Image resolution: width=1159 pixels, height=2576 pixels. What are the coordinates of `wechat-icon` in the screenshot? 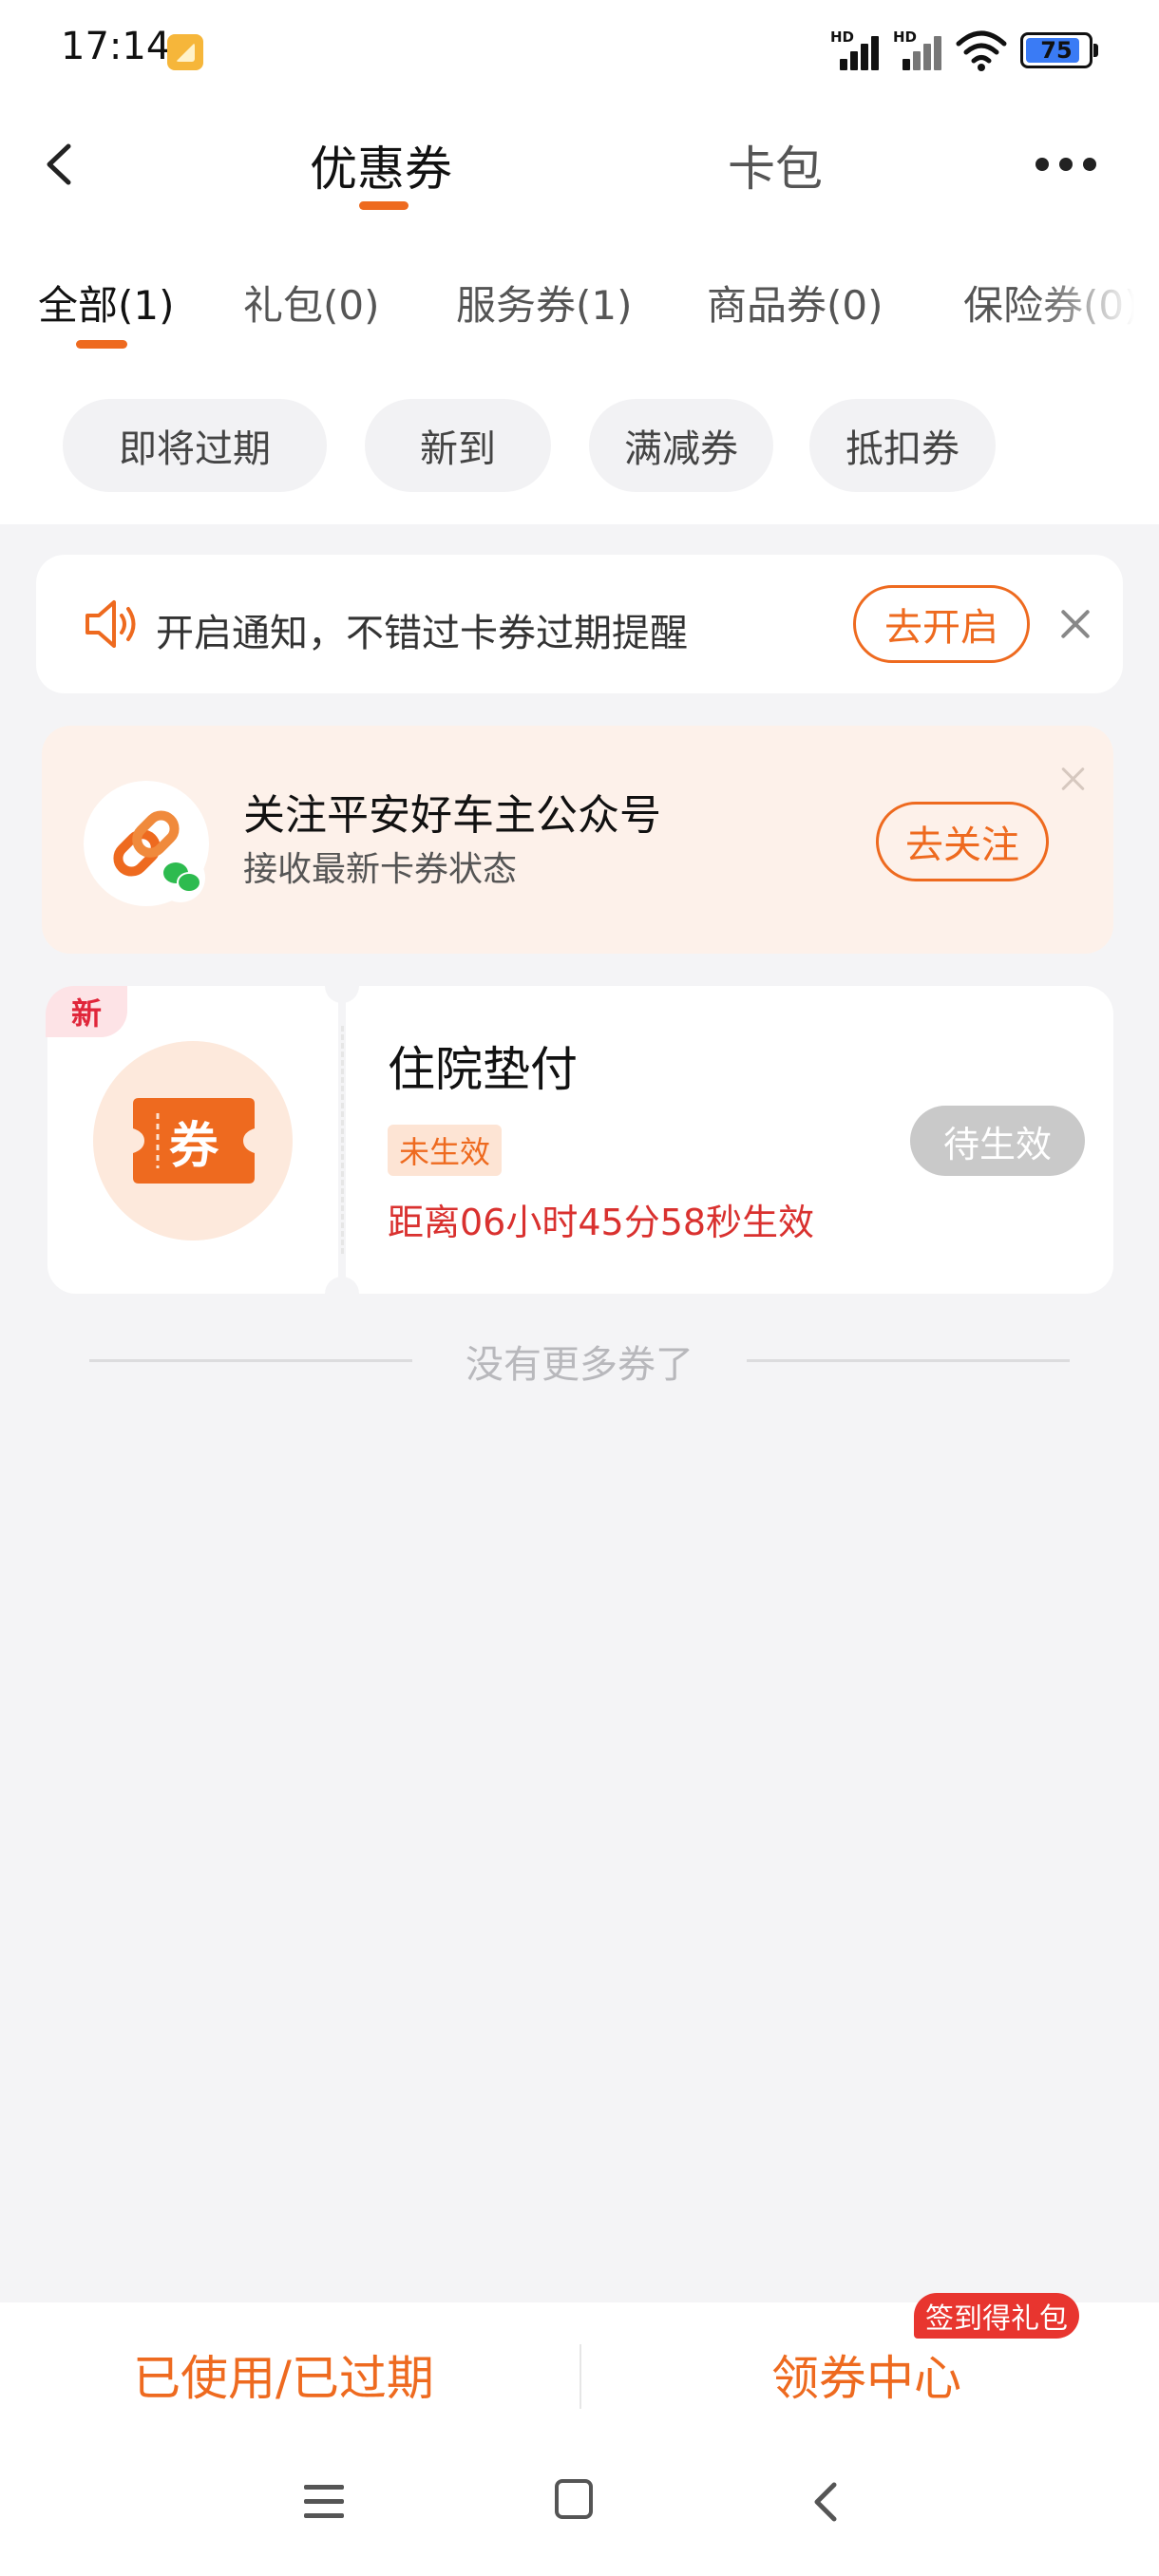 It's located at (180, 877).